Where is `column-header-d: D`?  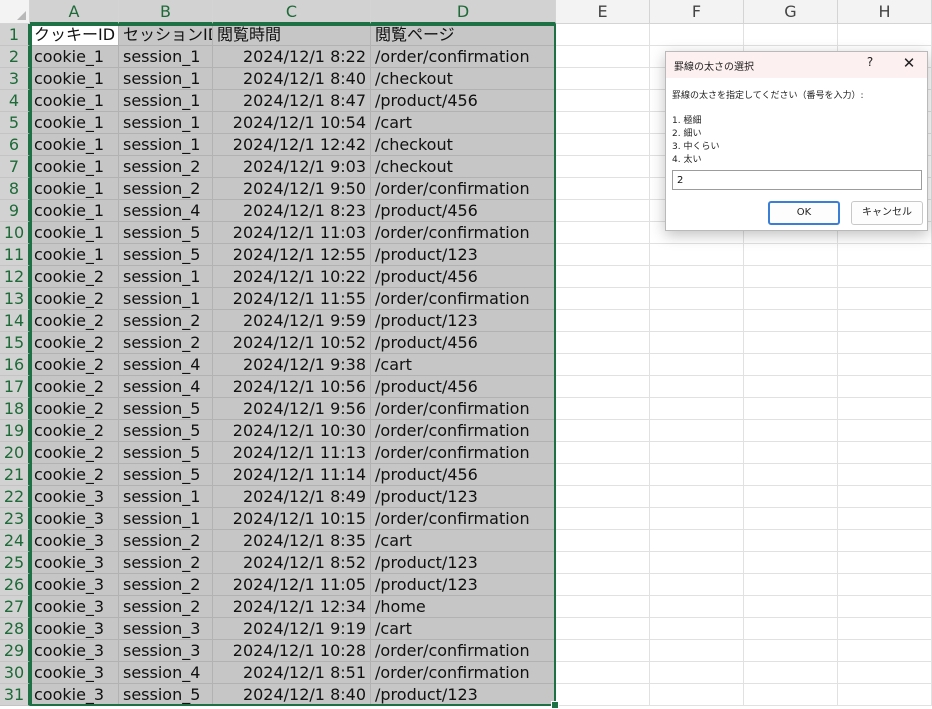
column-header-d: D is located at coordinates (463, 12).